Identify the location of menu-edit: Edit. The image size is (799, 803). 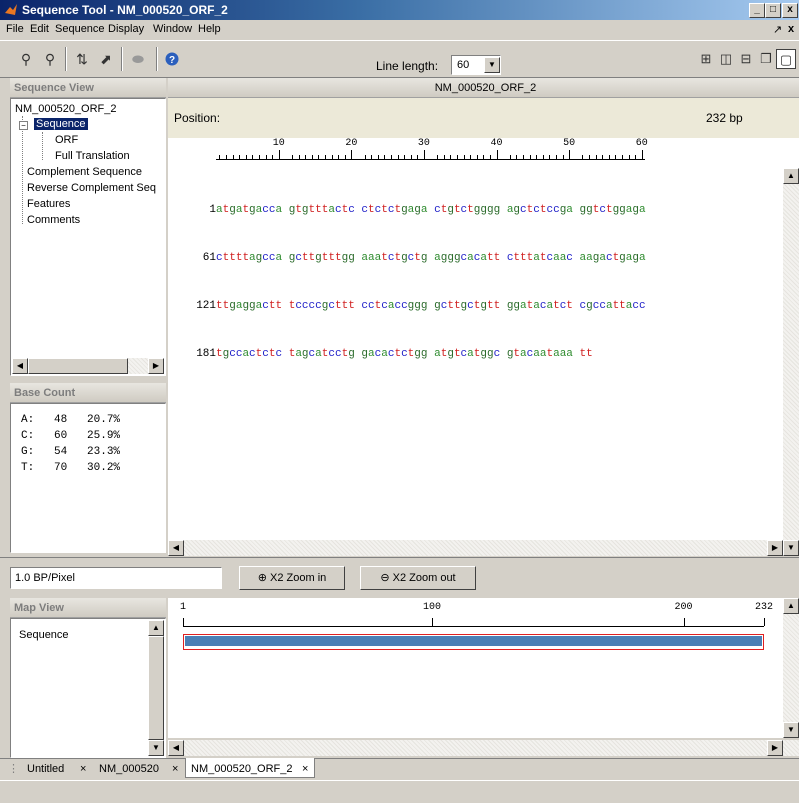
(39, 29).